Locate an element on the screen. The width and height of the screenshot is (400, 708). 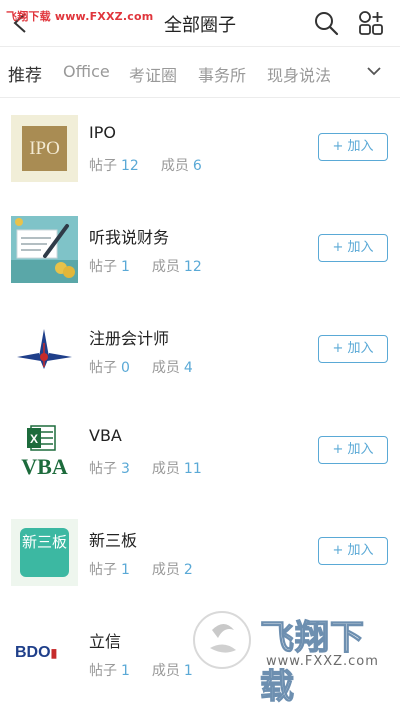
group-stats: 帖子 3 成员 11 is located at coordinates (145, 468).